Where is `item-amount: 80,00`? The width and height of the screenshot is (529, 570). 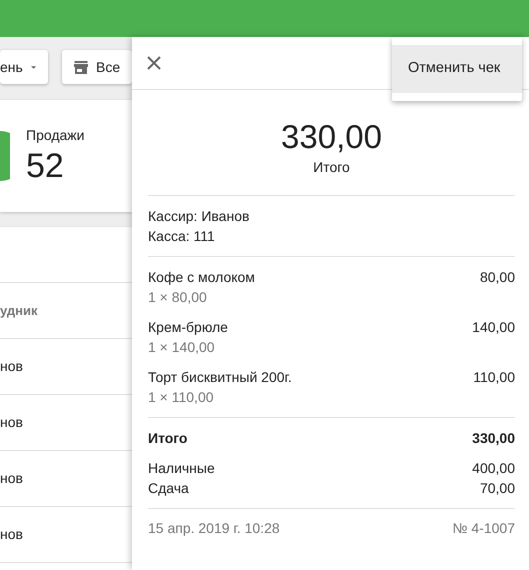
item-amount: 80,00 is located at coordinates (497, 277).